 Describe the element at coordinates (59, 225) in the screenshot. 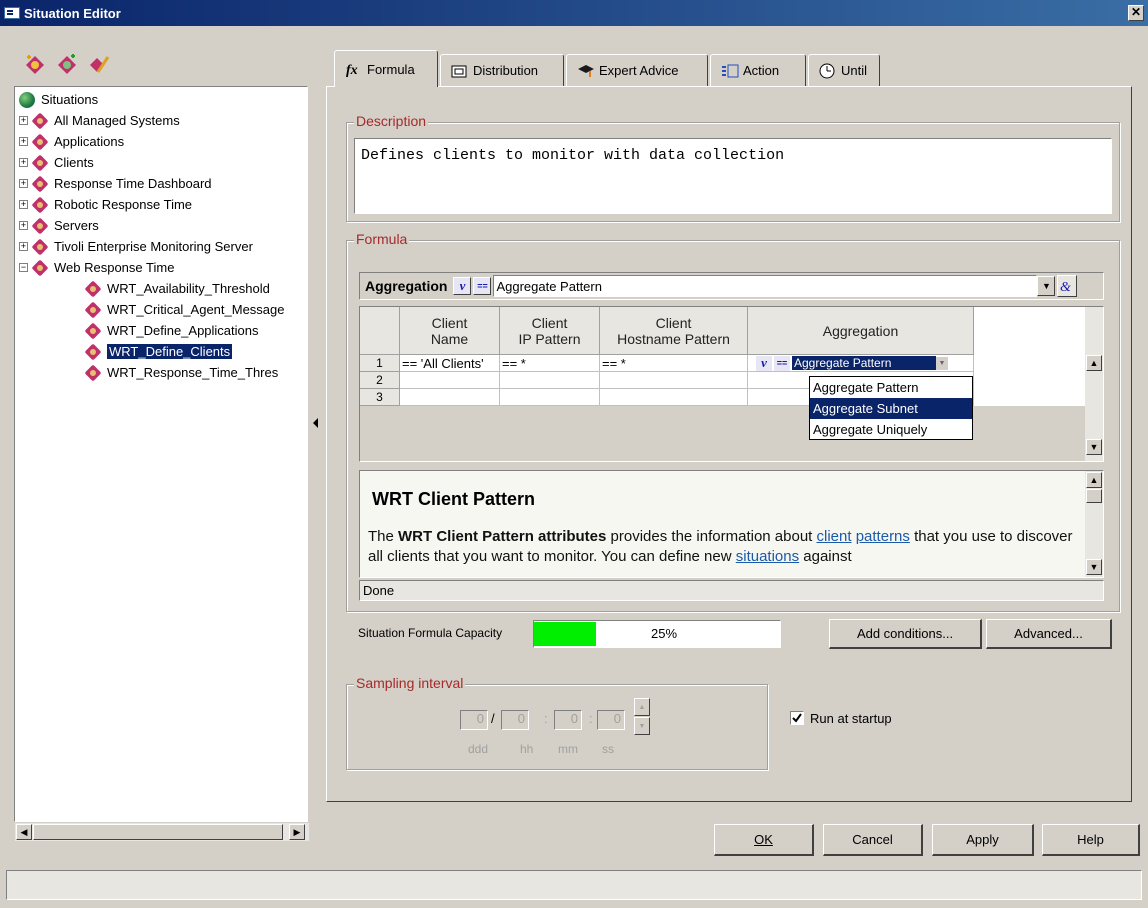

I see `tree-item: + Servers` at that location.